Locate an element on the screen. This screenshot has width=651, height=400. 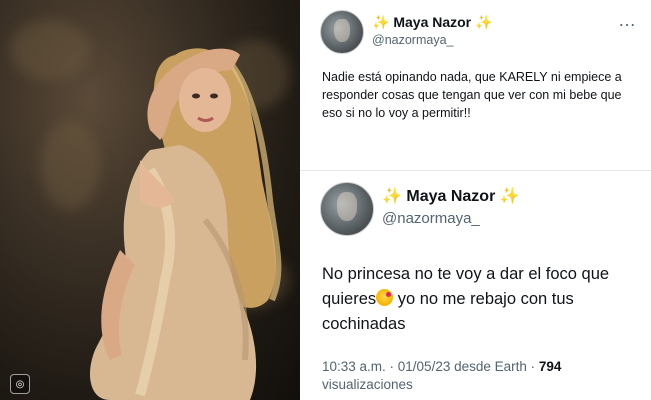
face-blowing-kiss-emoji is located at coordinates (385, 297).